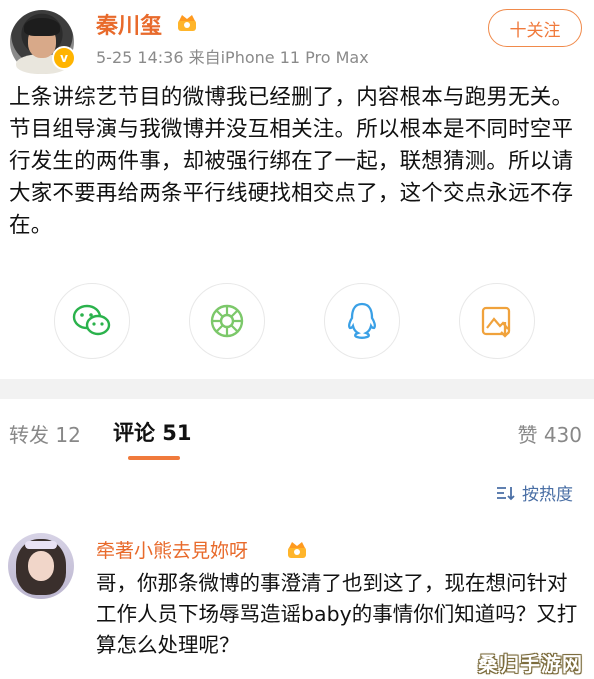 This screenshot has height=679, width=594. I want to click on share-qq-button, so click(362, 321).